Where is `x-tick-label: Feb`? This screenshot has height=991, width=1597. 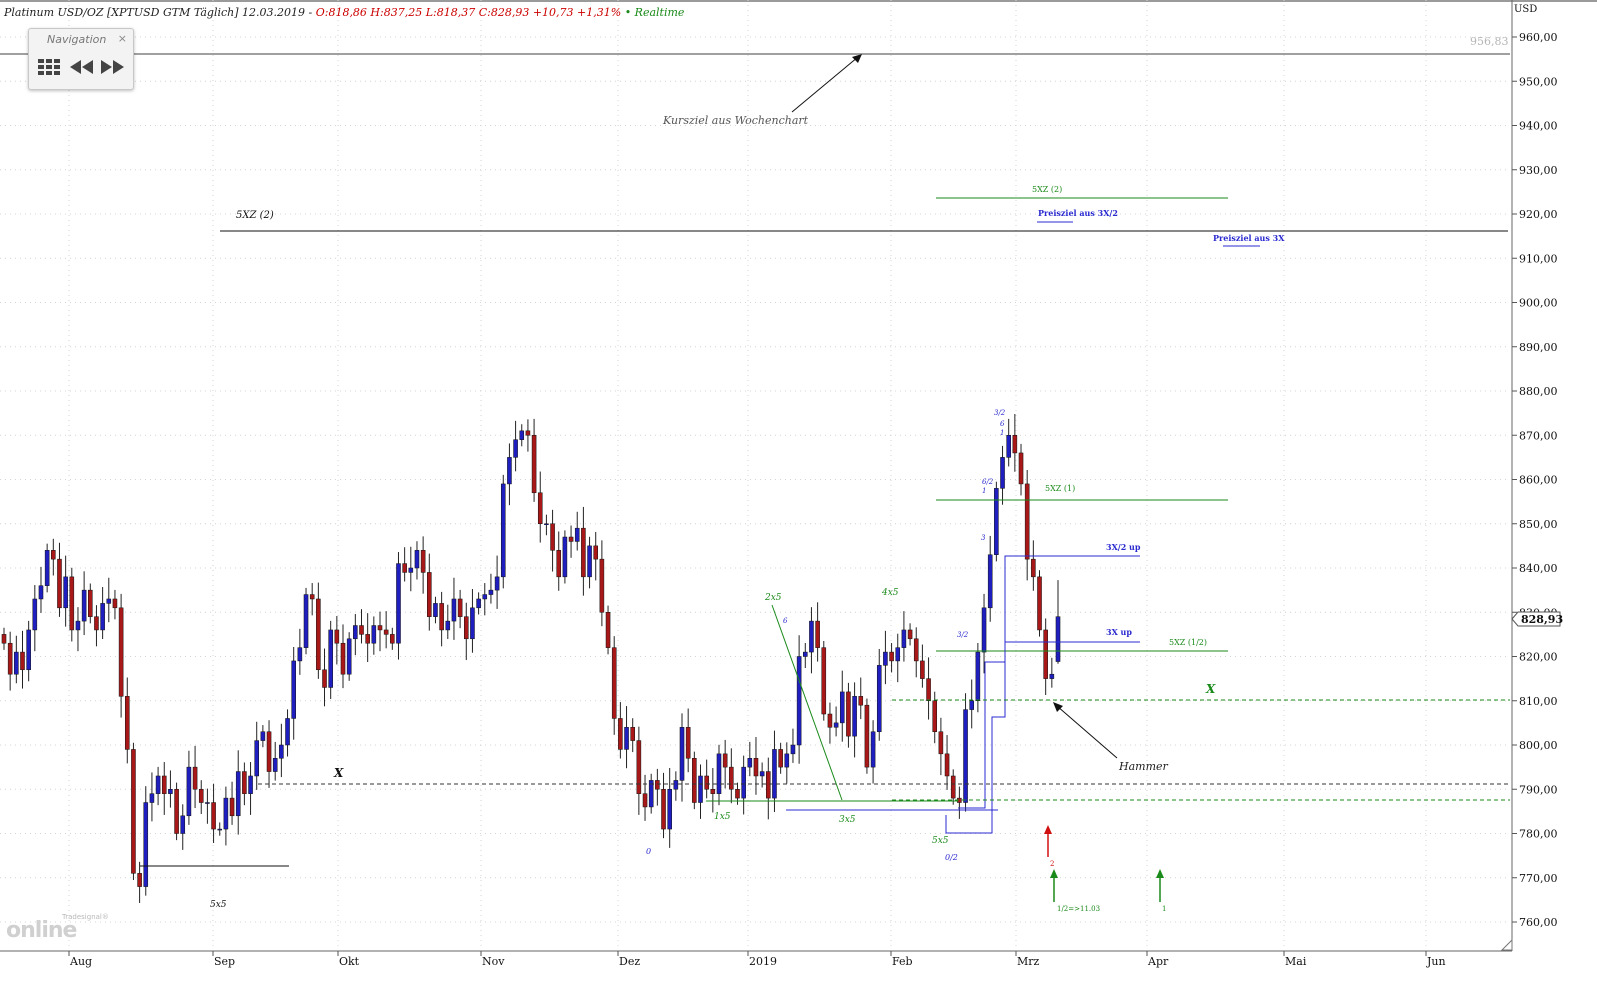 x-tick-label: Feb is located at coordinates (902, 961).